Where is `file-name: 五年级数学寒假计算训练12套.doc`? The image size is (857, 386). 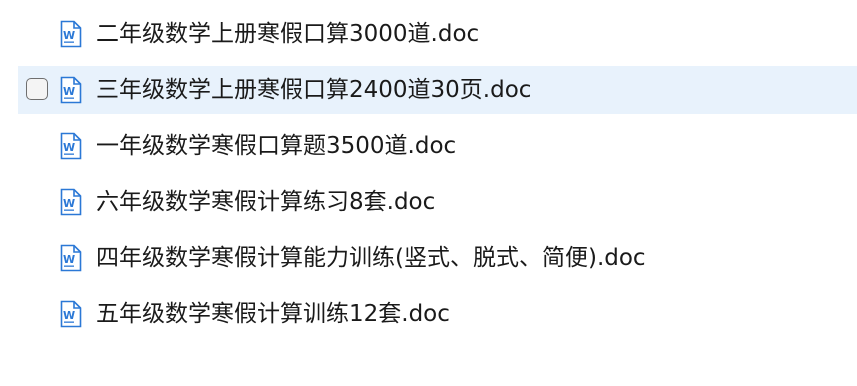
file-name: 五年级数学寒假计算训练12套.doc is located at coordinates (273, 314).